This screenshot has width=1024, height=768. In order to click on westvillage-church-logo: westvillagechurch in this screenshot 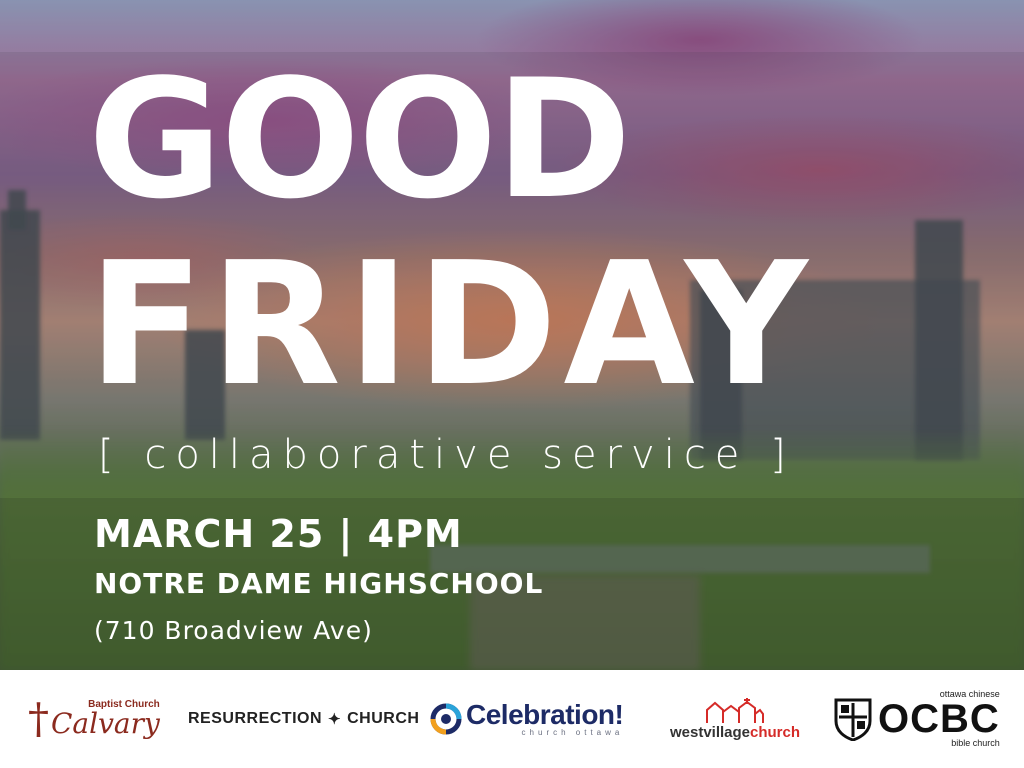, I will do `click(735, 719)`.